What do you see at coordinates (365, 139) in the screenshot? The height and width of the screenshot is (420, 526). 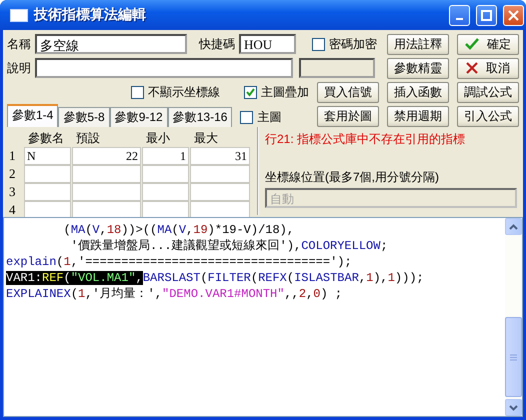 I see `error-message: 行21: 指標公式庫中不存在引用的指標` at bounding box center [365, 139].